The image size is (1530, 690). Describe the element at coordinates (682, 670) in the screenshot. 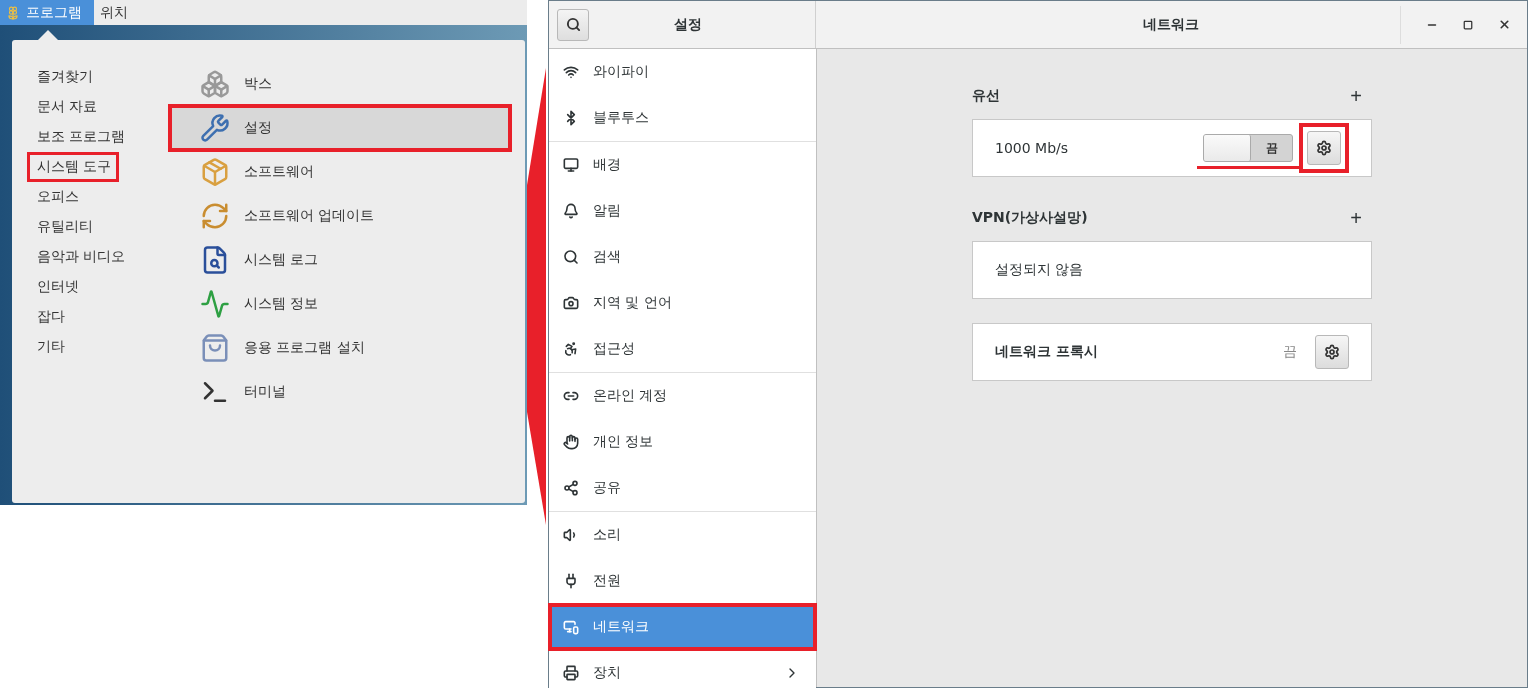

I see `sidebar-item: 장치` at that location.